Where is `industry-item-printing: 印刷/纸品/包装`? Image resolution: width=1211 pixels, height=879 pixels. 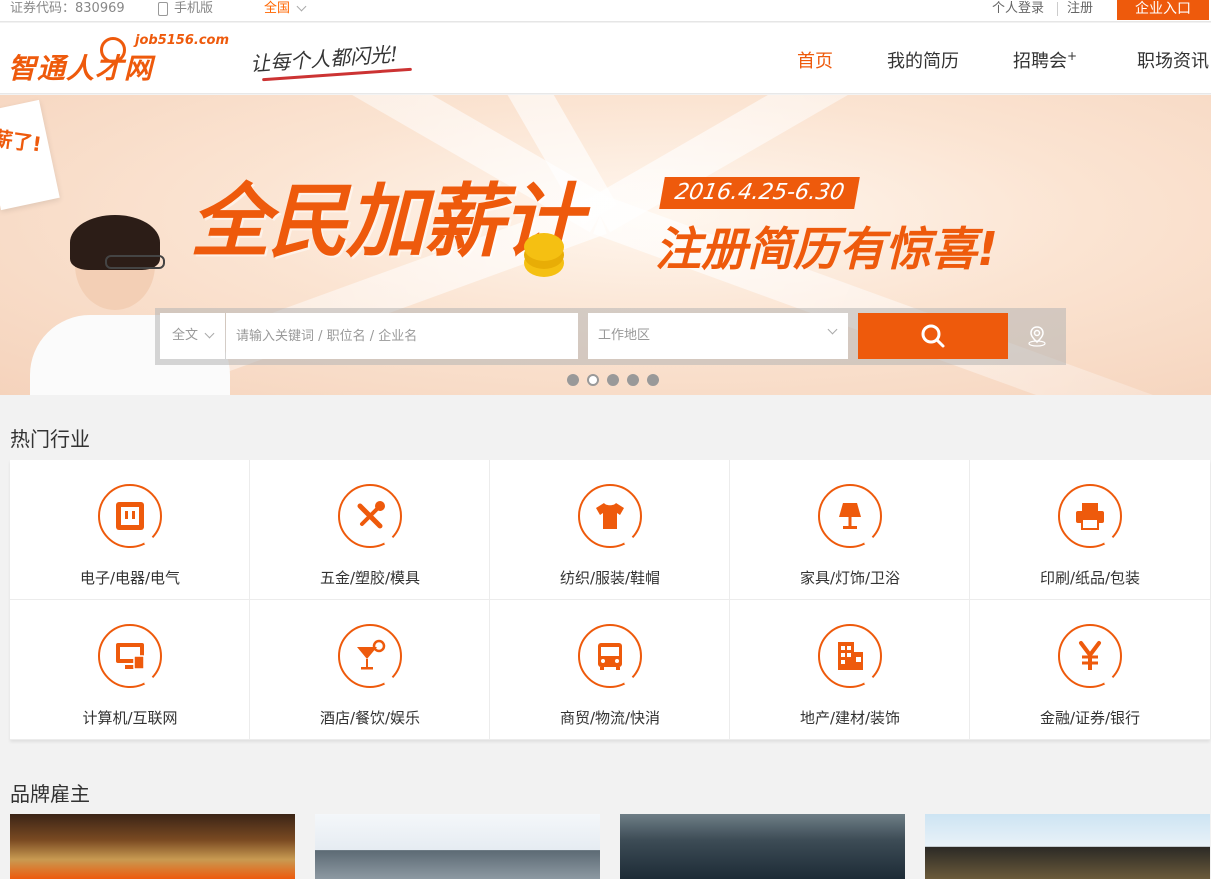
industry-item-printing: 印刷/纸品/包装 is located at coordinates (1090, 530).